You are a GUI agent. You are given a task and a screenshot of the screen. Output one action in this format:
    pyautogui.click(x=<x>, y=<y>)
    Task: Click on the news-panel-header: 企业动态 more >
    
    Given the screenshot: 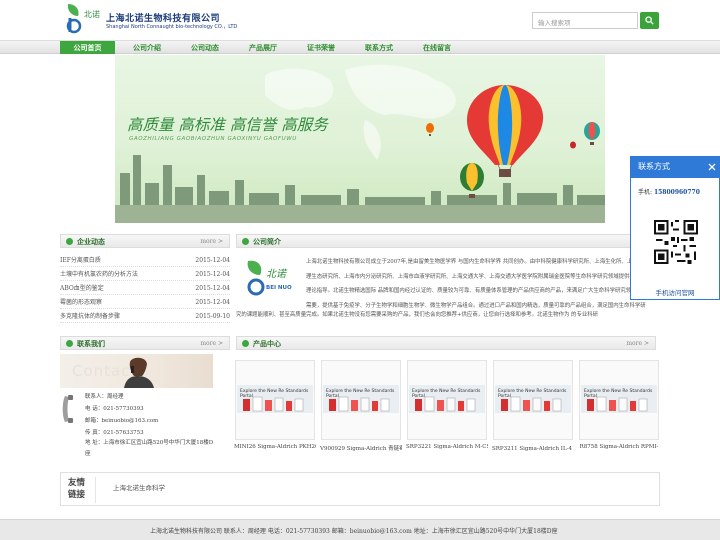 What is the action you would take?
    pyautogui.click(x=145, y=241)
    